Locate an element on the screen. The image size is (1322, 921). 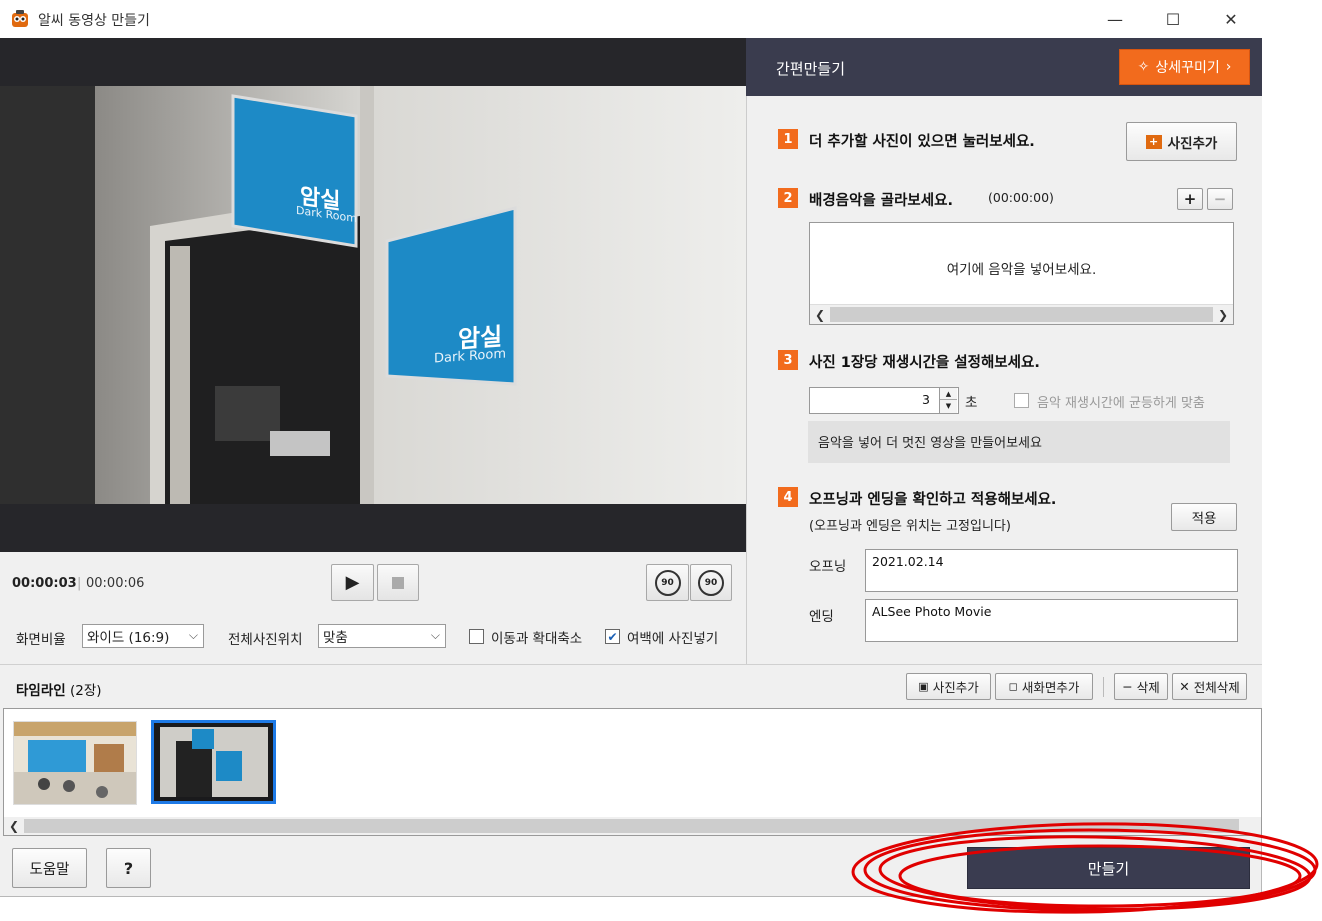
step-1-number: 1 is located at coordinates (788, 139).